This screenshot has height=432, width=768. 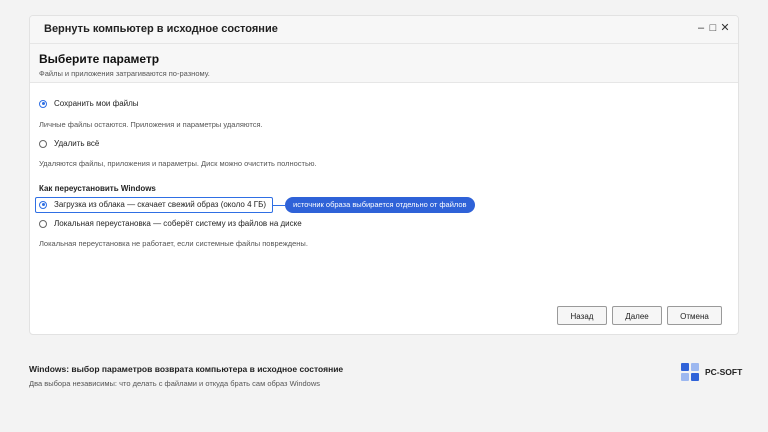 I want to click on window-controls: – □ ✕, so click(x=713, y=28).